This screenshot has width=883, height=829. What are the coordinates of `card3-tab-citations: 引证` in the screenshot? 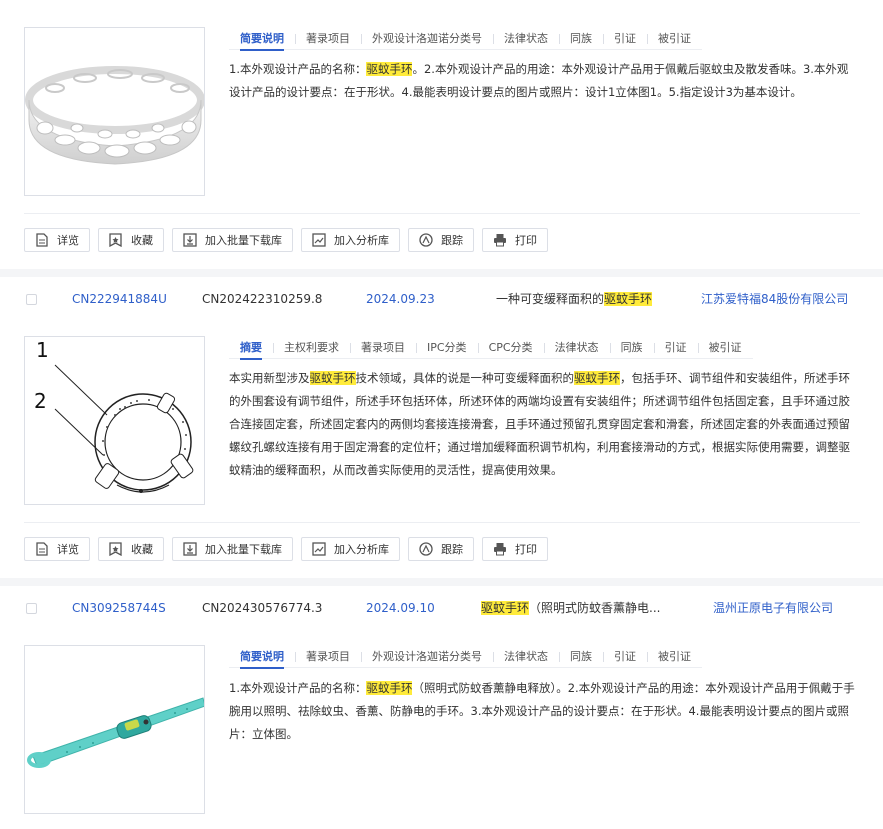 It's located at (625, 657).